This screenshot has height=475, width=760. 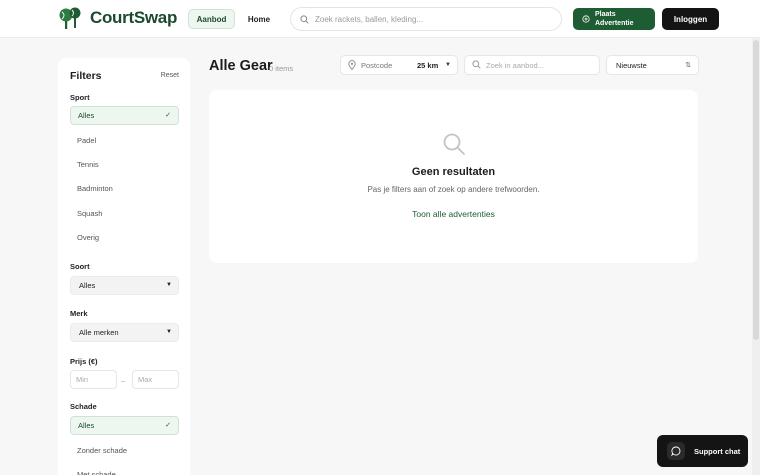 What do you see at coordinates (124, 237) in the screenshot?
I see `sport-option-overig: Overig` at bounding box center [124, 237].